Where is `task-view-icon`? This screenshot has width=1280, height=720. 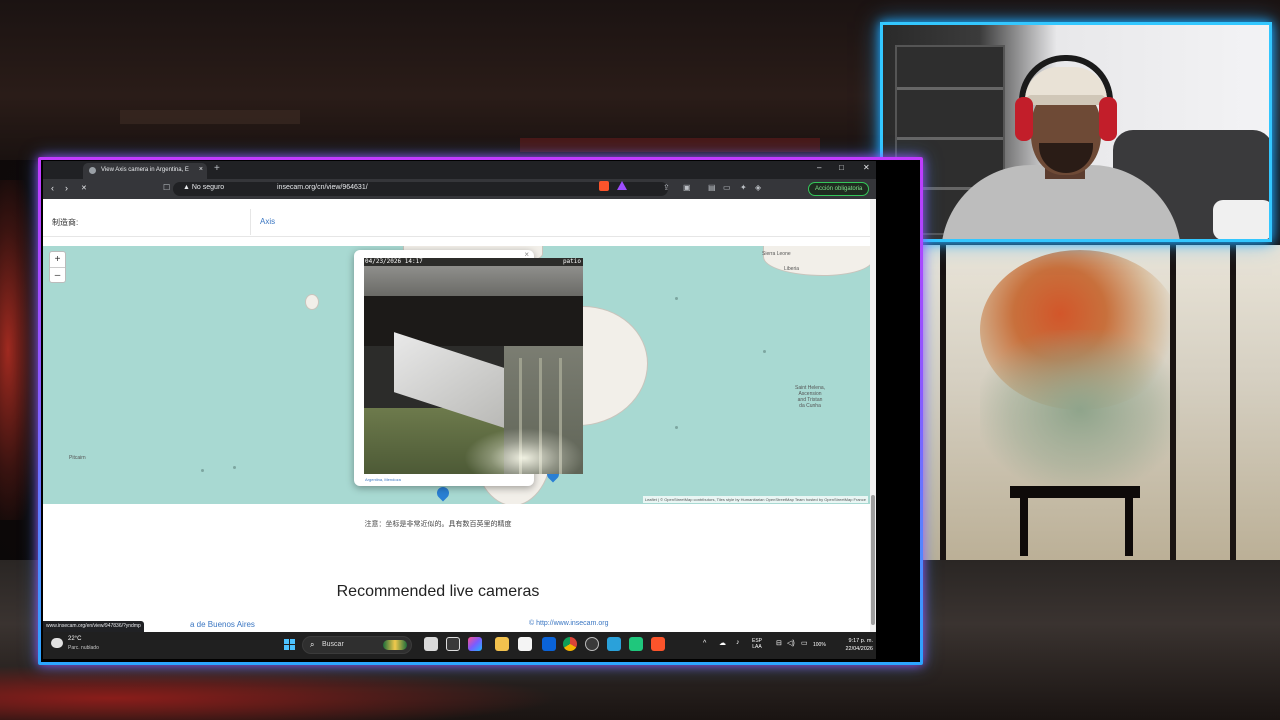
task-view-icon is located at coordinates (431, 644).